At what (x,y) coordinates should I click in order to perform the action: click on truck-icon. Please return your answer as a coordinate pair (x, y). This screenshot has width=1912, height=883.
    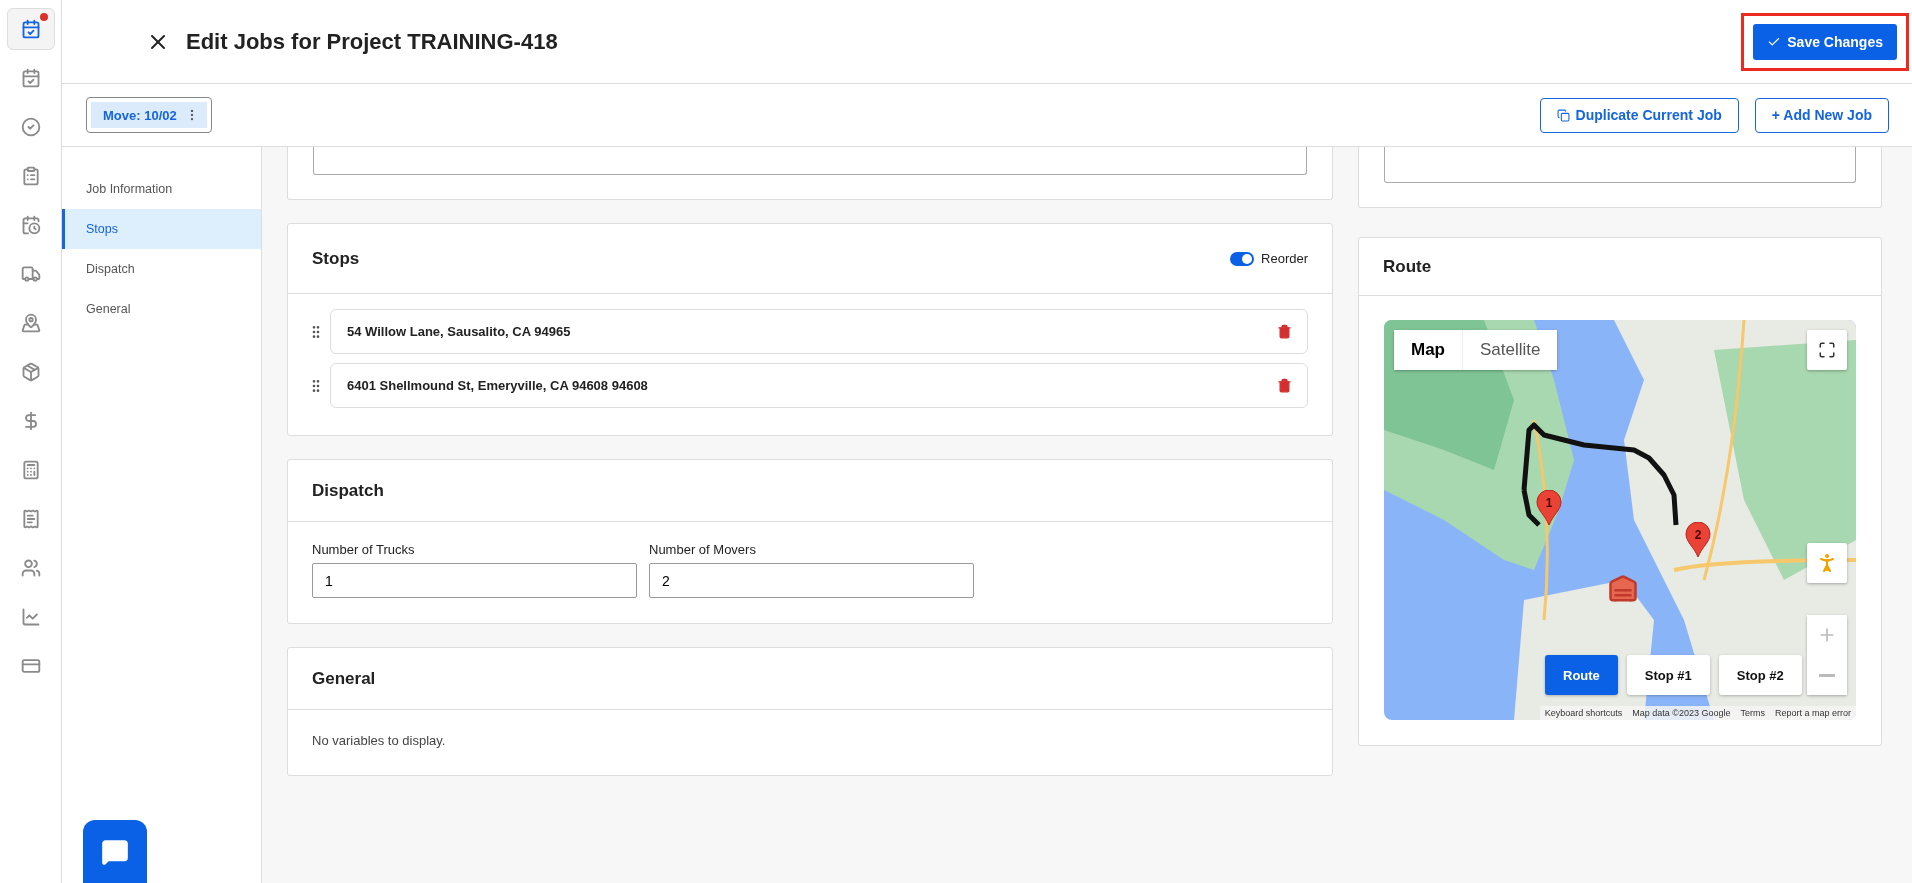
    Looking at the image, I should click on (30, 274).